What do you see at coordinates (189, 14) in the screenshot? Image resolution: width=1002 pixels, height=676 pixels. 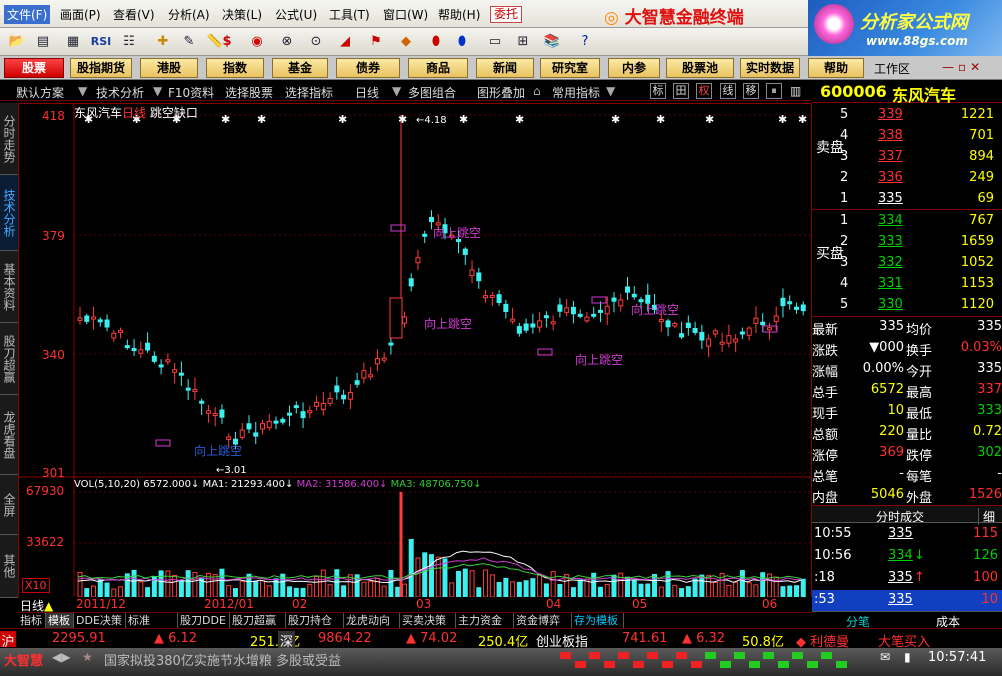 I see `menu-analysis: 分析(A)` at bounding box center [189, 14].